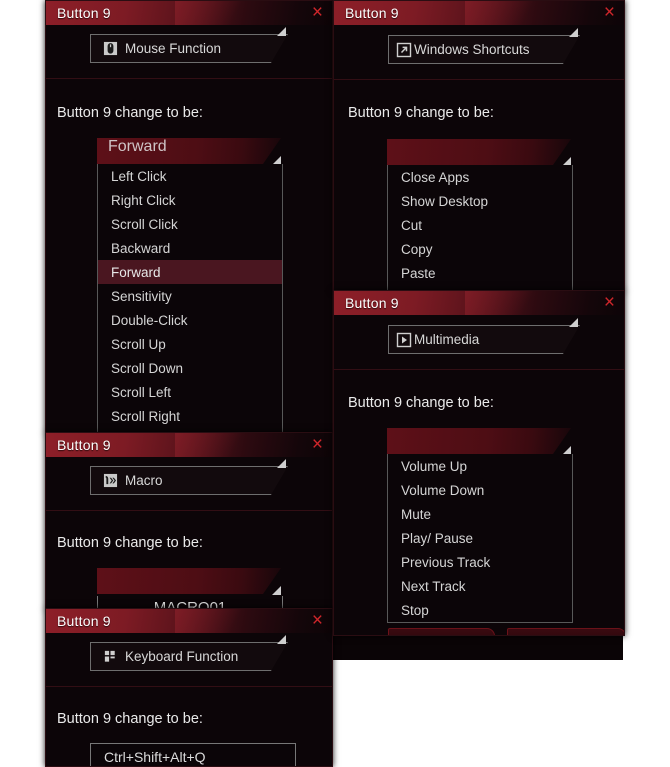  Describe the element at coordinates (484, 339) in the screenshot. I see `category-select: Multimedia` at that location.